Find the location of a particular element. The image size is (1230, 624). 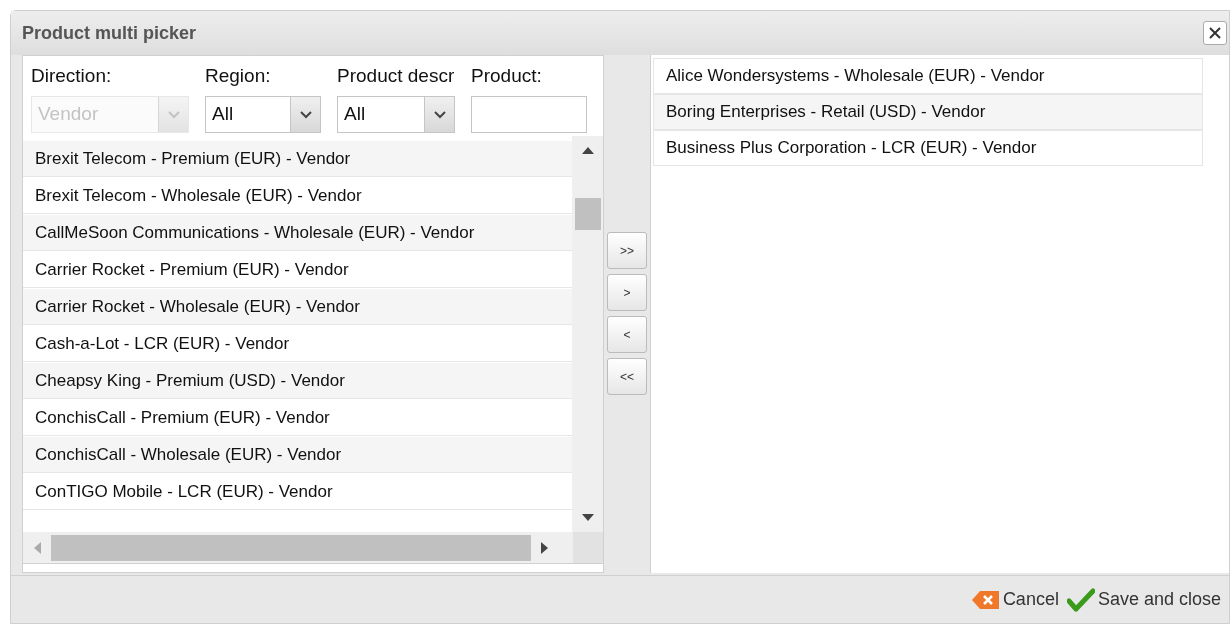

scroll-right-icon is located at coordinates (545, 547).